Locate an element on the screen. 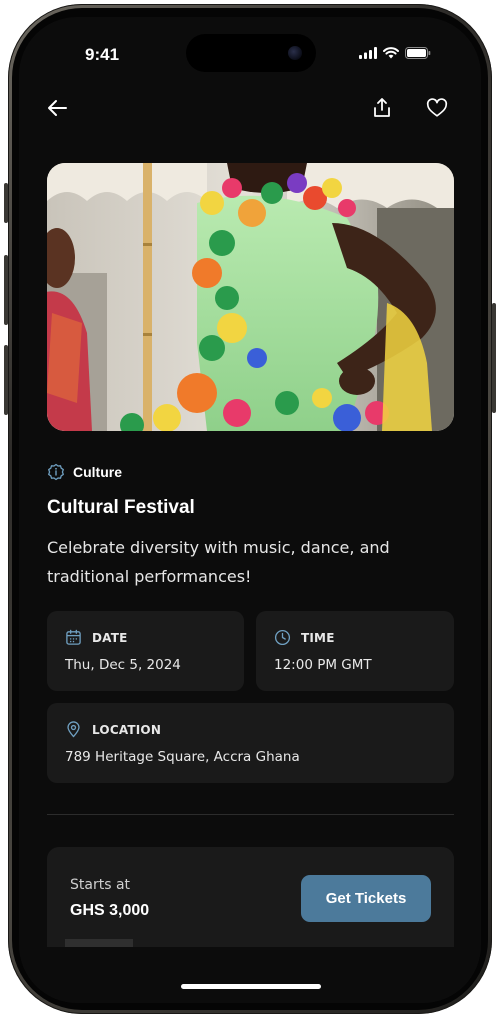 The height and width of the screenshot is (1020, 500). time-label: TIME is located at coordinates (318, 637).